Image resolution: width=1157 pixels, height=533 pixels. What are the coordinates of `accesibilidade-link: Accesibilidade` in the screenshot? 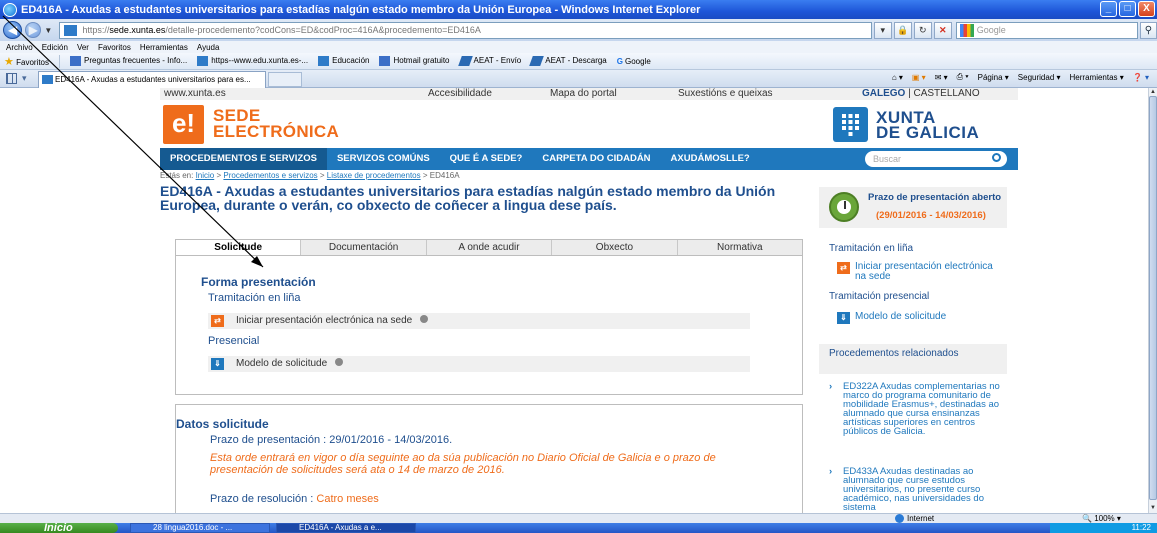 It's located at (460, 94).